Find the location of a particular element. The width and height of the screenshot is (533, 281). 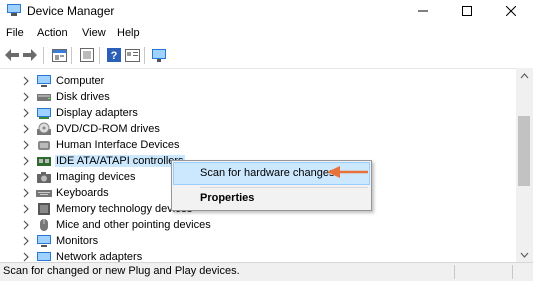

chevron-down-icon is located at coordinates (524, 255).